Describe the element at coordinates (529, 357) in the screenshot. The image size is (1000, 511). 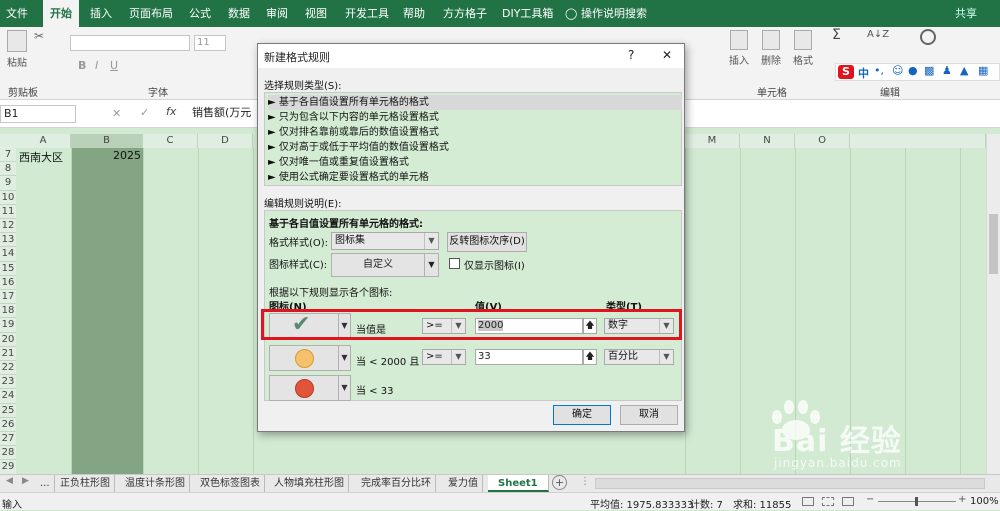
I see `value-input-2: 33` at that location.